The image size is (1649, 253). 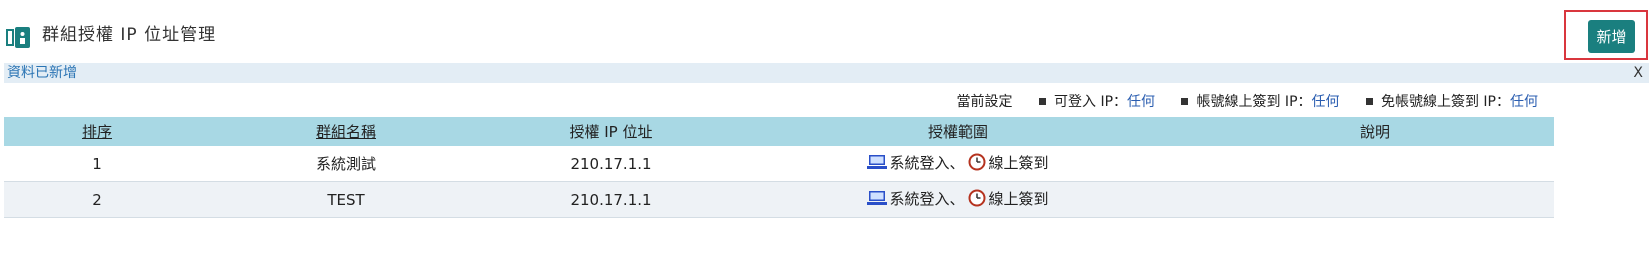 What do you see at coordinates (1091, 102) in the screenshot?
I see `settings-item-label: 可登入 IP：` at bounding box center [1091, 102].